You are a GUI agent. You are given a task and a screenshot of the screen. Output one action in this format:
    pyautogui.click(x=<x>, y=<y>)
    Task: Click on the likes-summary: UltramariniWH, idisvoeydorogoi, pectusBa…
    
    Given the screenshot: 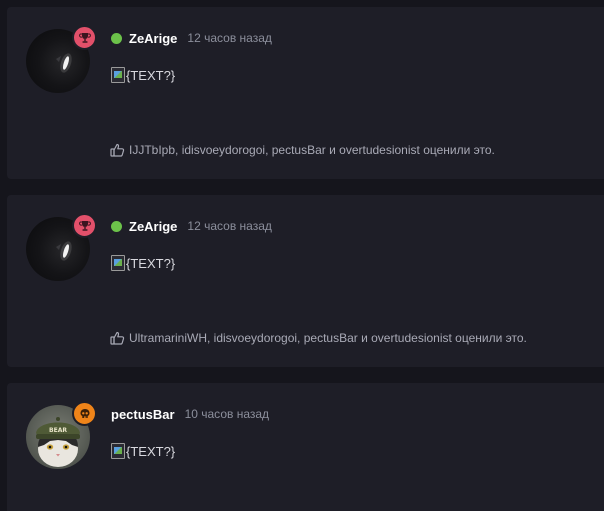 What is the action you would take?
    pyautogui.click(x=318, y=338)
    